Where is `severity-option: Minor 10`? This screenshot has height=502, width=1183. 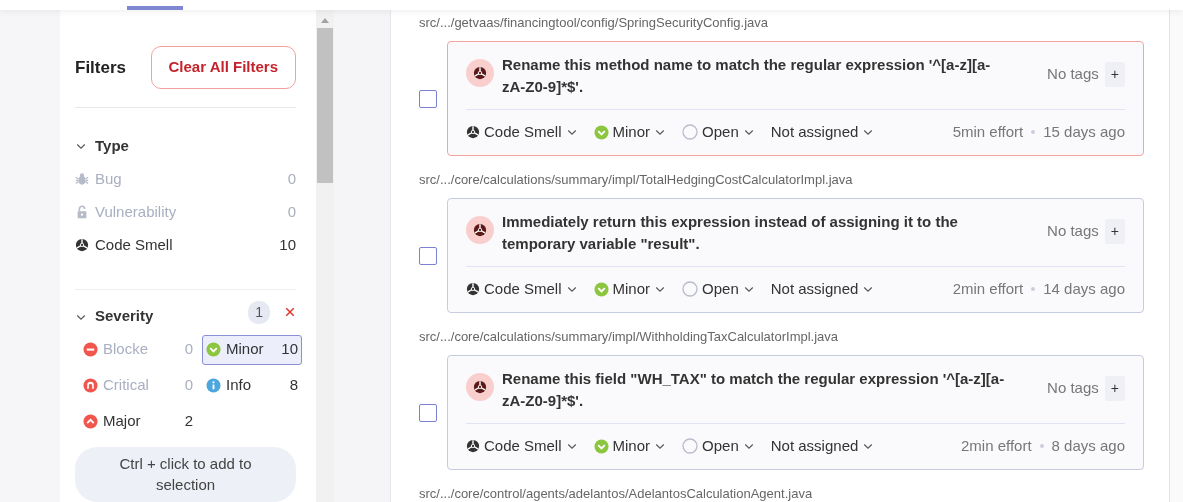 severity-option: Minor 10 is located at coordinates (252, 349).